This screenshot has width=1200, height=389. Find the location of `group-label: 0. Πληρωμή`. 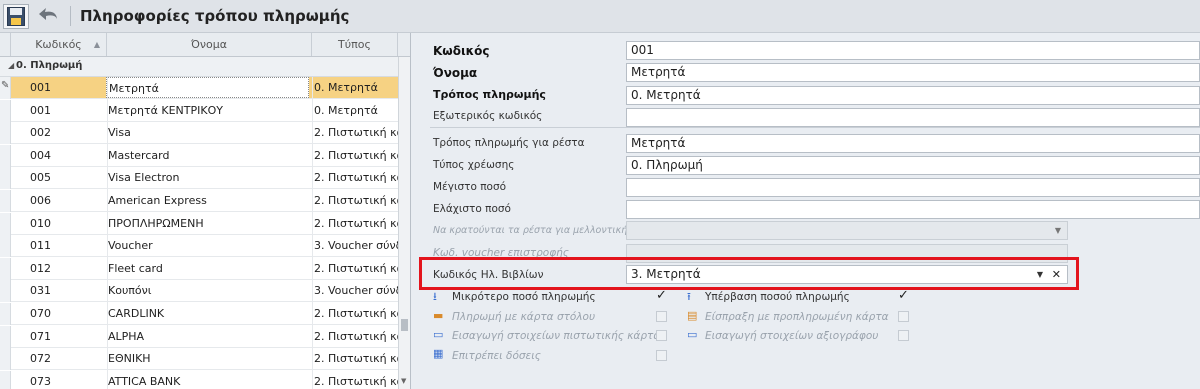

group-label: 0. Πληρωμή is located at coordinates (49, 65).